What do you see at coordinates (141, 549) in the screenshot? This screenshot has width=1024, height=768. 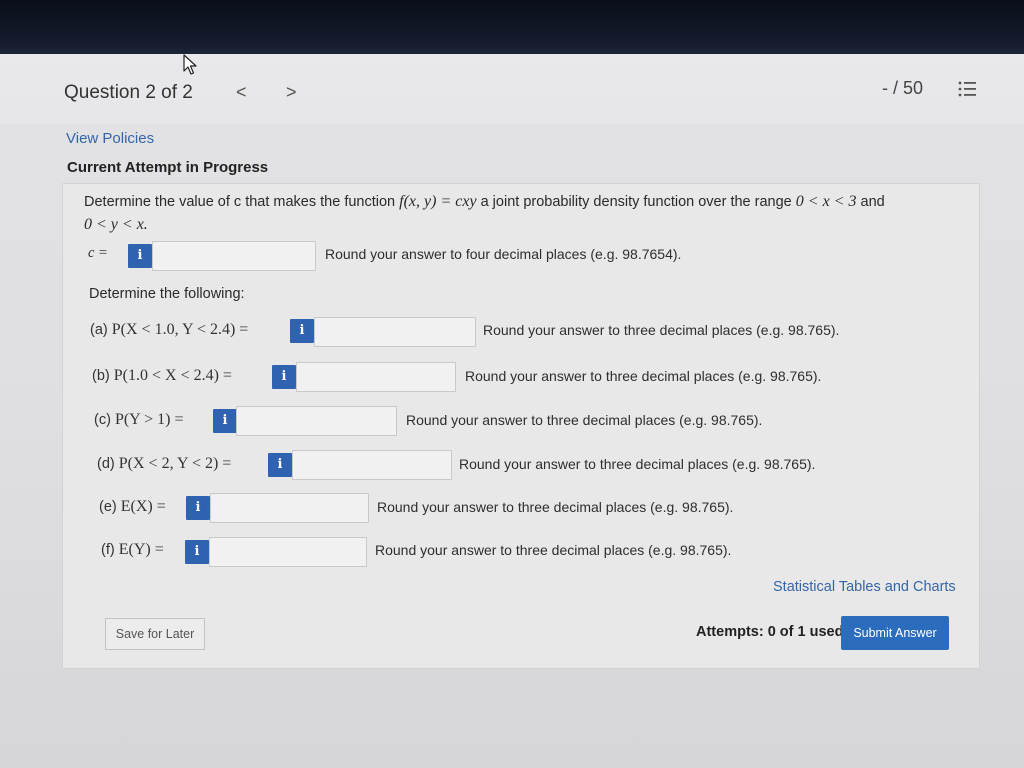 I see `part-expression: E(Y) =` at bounding box center [141, 549].